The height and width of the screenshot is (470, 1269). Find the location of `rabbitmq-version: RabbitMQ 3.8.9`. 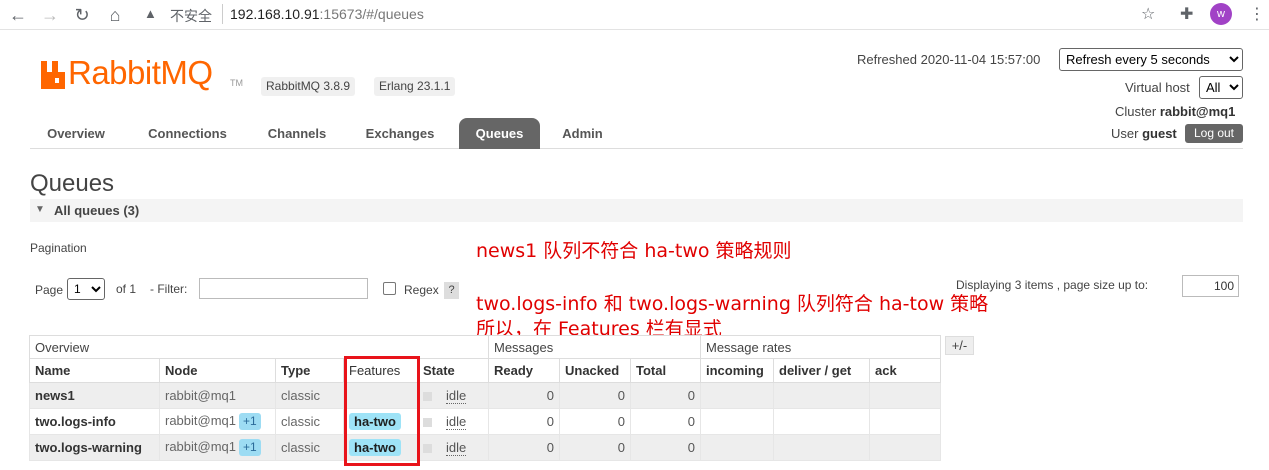

rabbitmq-version: RabbitMQ 3.8.9 is located at coordinates (308, 86).